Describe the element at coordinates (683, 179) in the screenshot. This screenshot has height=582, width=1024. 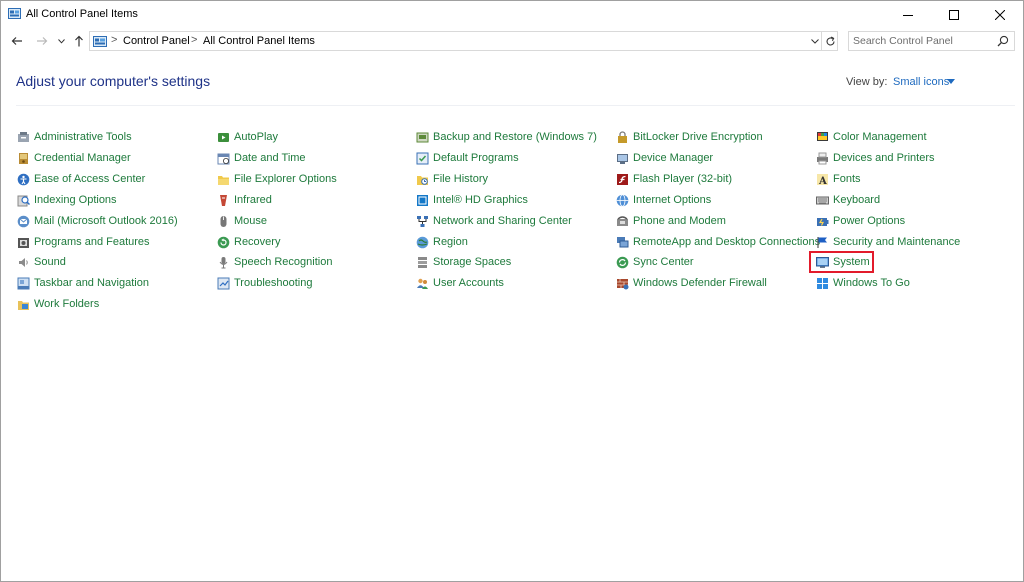
I see `control-panel-item-label: Flash Player (32-bit)` at that location.